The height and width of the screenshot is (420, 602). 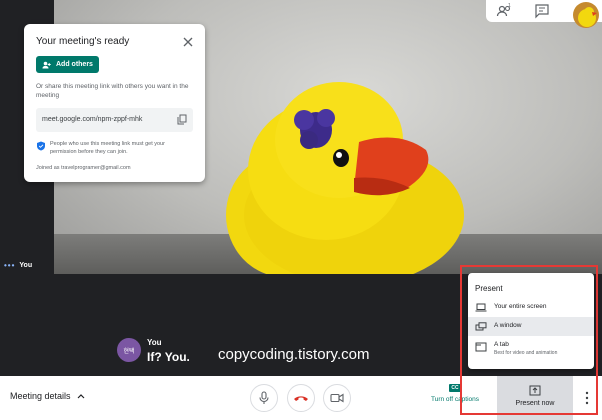 What do you see at coordinates (18, 265) in the screenshot?
I see `self-tile-label: ••• You` at bounding box center [18, 265].